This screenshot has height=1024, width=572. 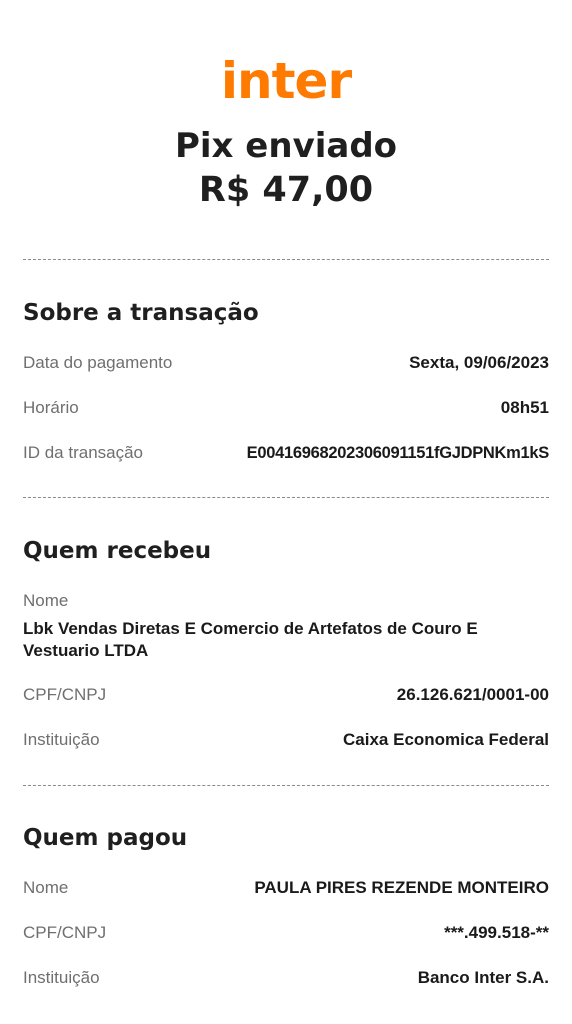 I want to click on payer-doc-row: CPF/CNPJ ***.499.518-**, so click(x=286, y=933).